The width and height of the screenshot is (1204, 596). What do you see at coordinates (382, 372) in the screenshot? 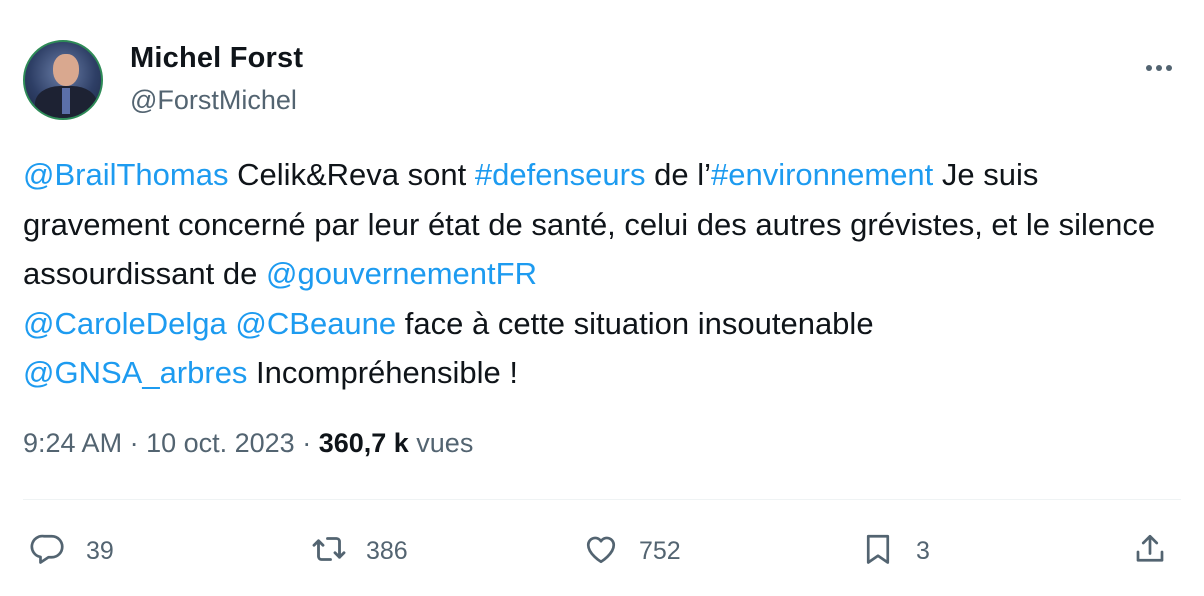
I see `tweet-text-segment: Incompréhensible !` at bounding box center [382, 372].